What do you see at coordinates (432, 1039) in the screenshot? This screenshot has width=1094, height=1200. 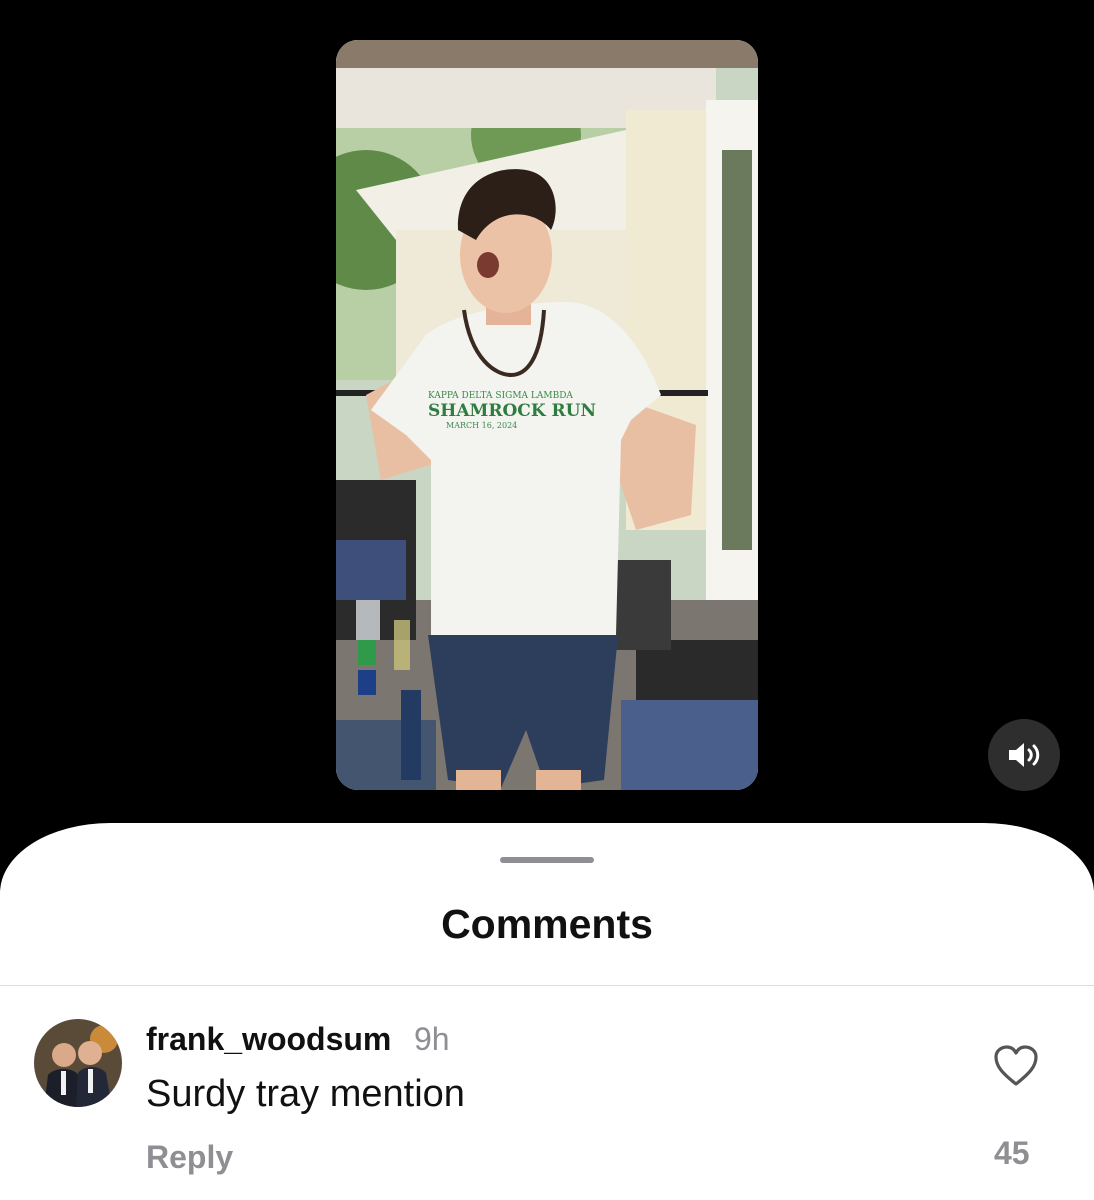 I see `comment-timestamp: 9h` at bounding box center [432, 1039].